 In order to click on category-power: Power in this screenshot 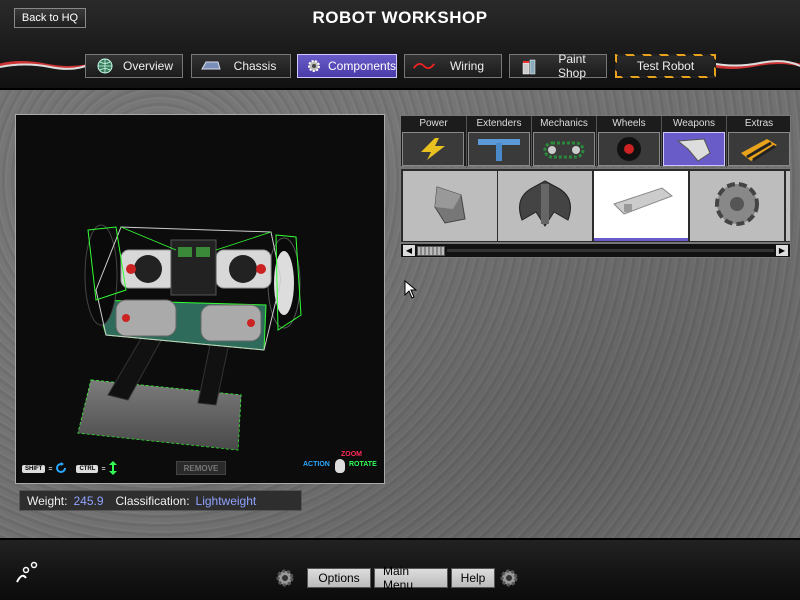, I will do `click(433, 142)`.